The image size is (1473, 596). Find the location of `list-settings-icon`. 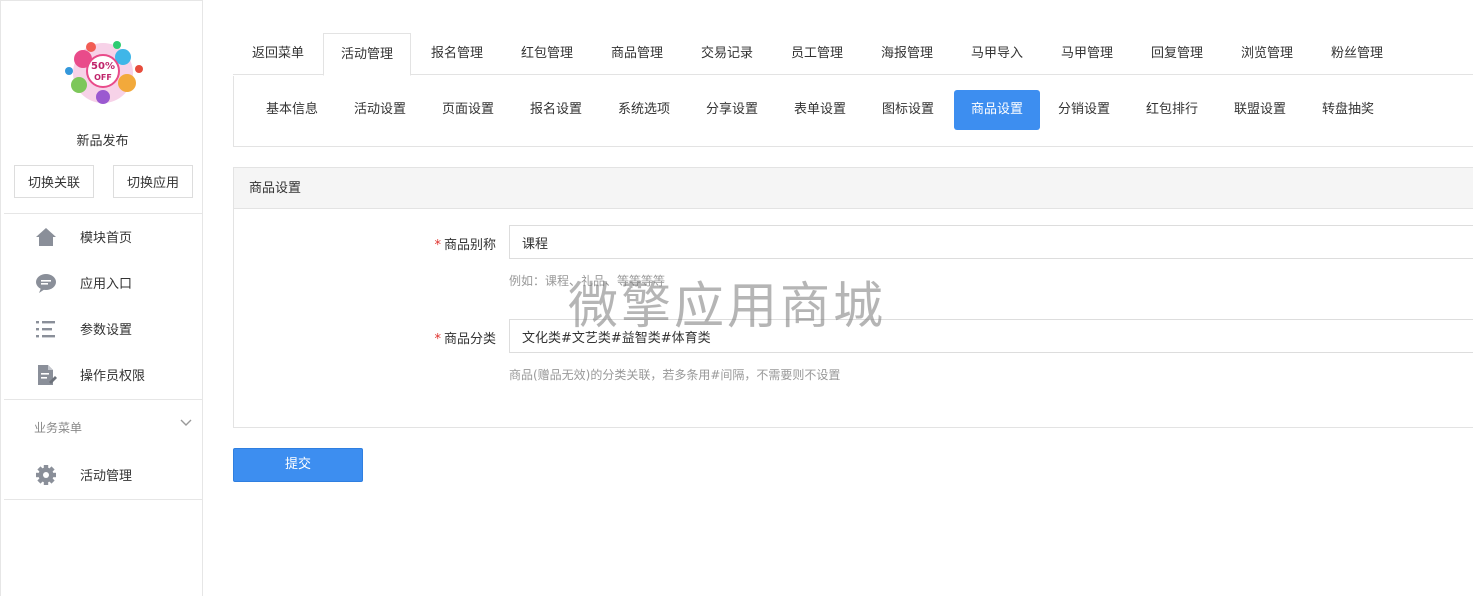

list-settings-icon is located at coordinates (45, 329).